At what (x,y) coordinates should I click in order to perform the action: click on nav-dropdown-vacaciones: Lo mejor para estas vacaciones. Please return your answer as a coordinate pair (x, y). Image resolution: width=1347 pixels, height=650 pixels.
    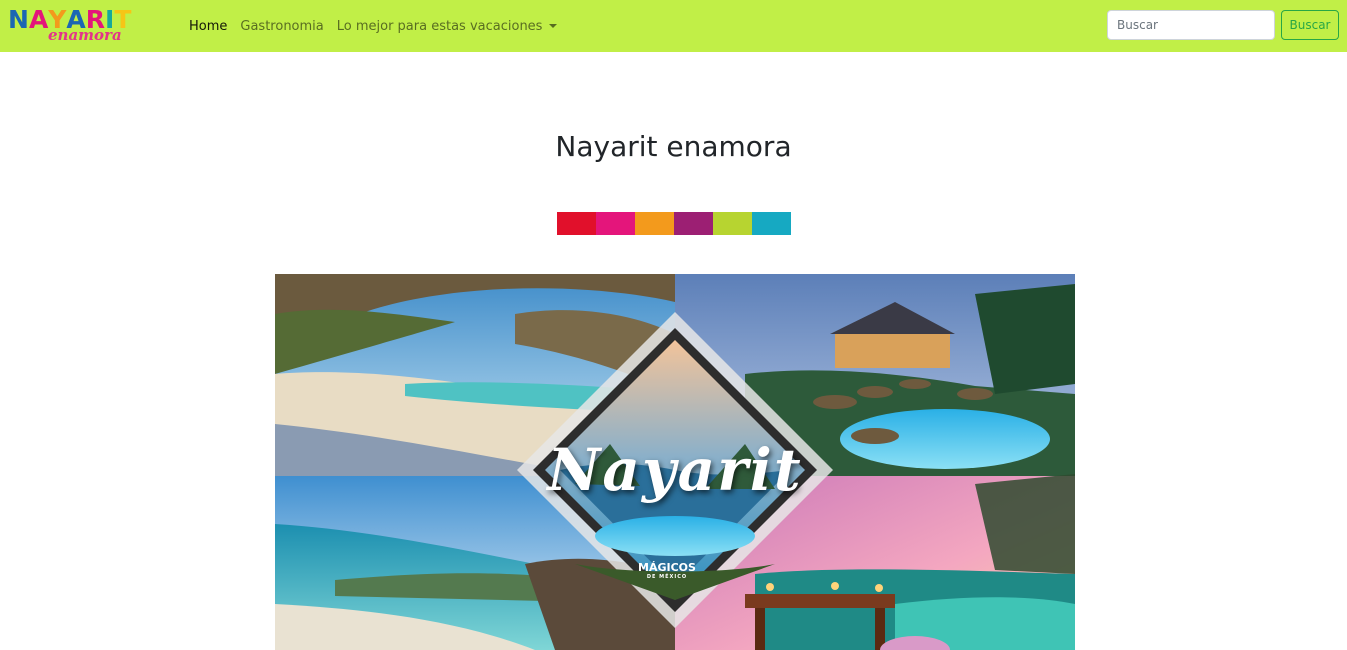
    Looking at the image, I should click on (447, 26).